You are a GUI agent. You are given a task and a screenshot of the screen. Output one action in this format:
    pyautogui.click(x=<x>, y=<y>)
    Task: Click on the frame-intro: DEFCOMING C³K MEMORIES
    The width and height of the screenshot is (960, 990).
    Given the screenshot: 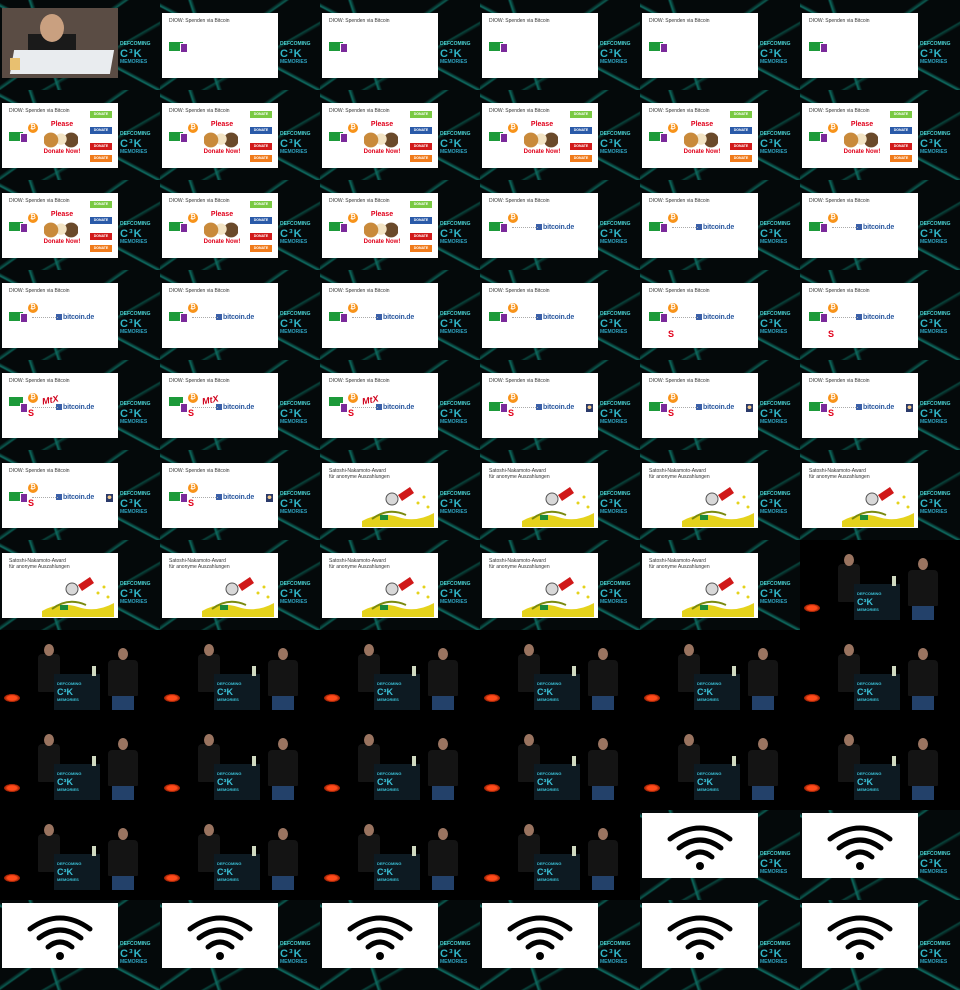 What is the action you would take?
    pyautogui.click(x=80, y=45)
    